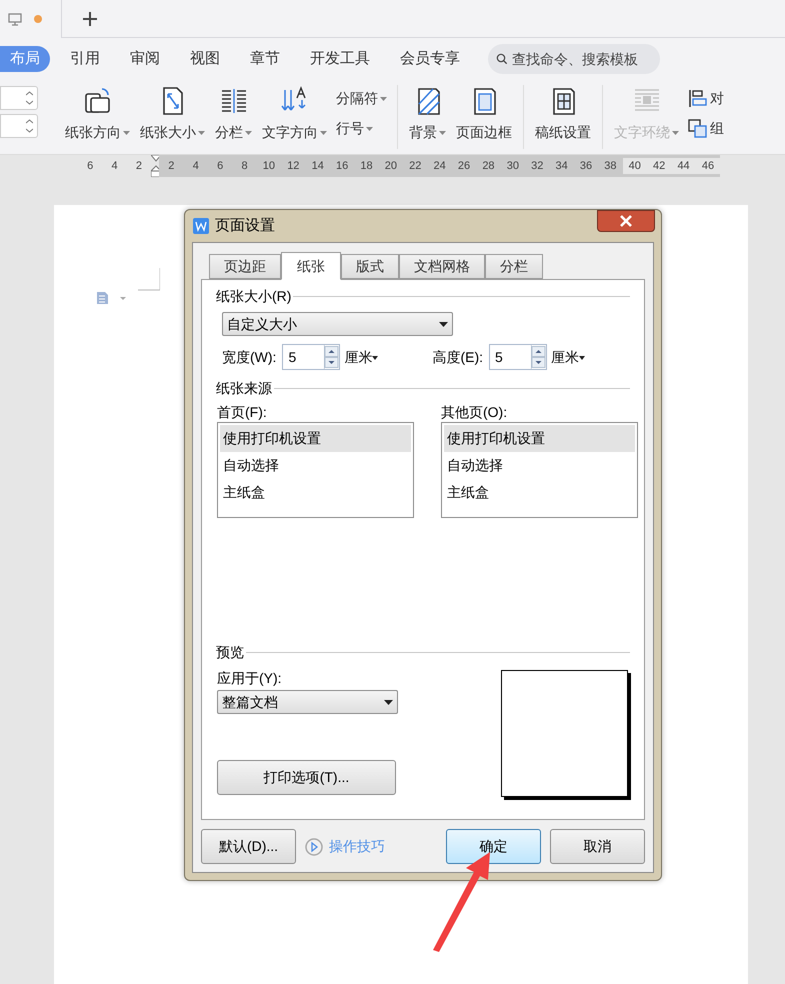 The height and width of the screenshot is (984, 785). I want to click on field-label: 宽度(W):, so click(249, 357).